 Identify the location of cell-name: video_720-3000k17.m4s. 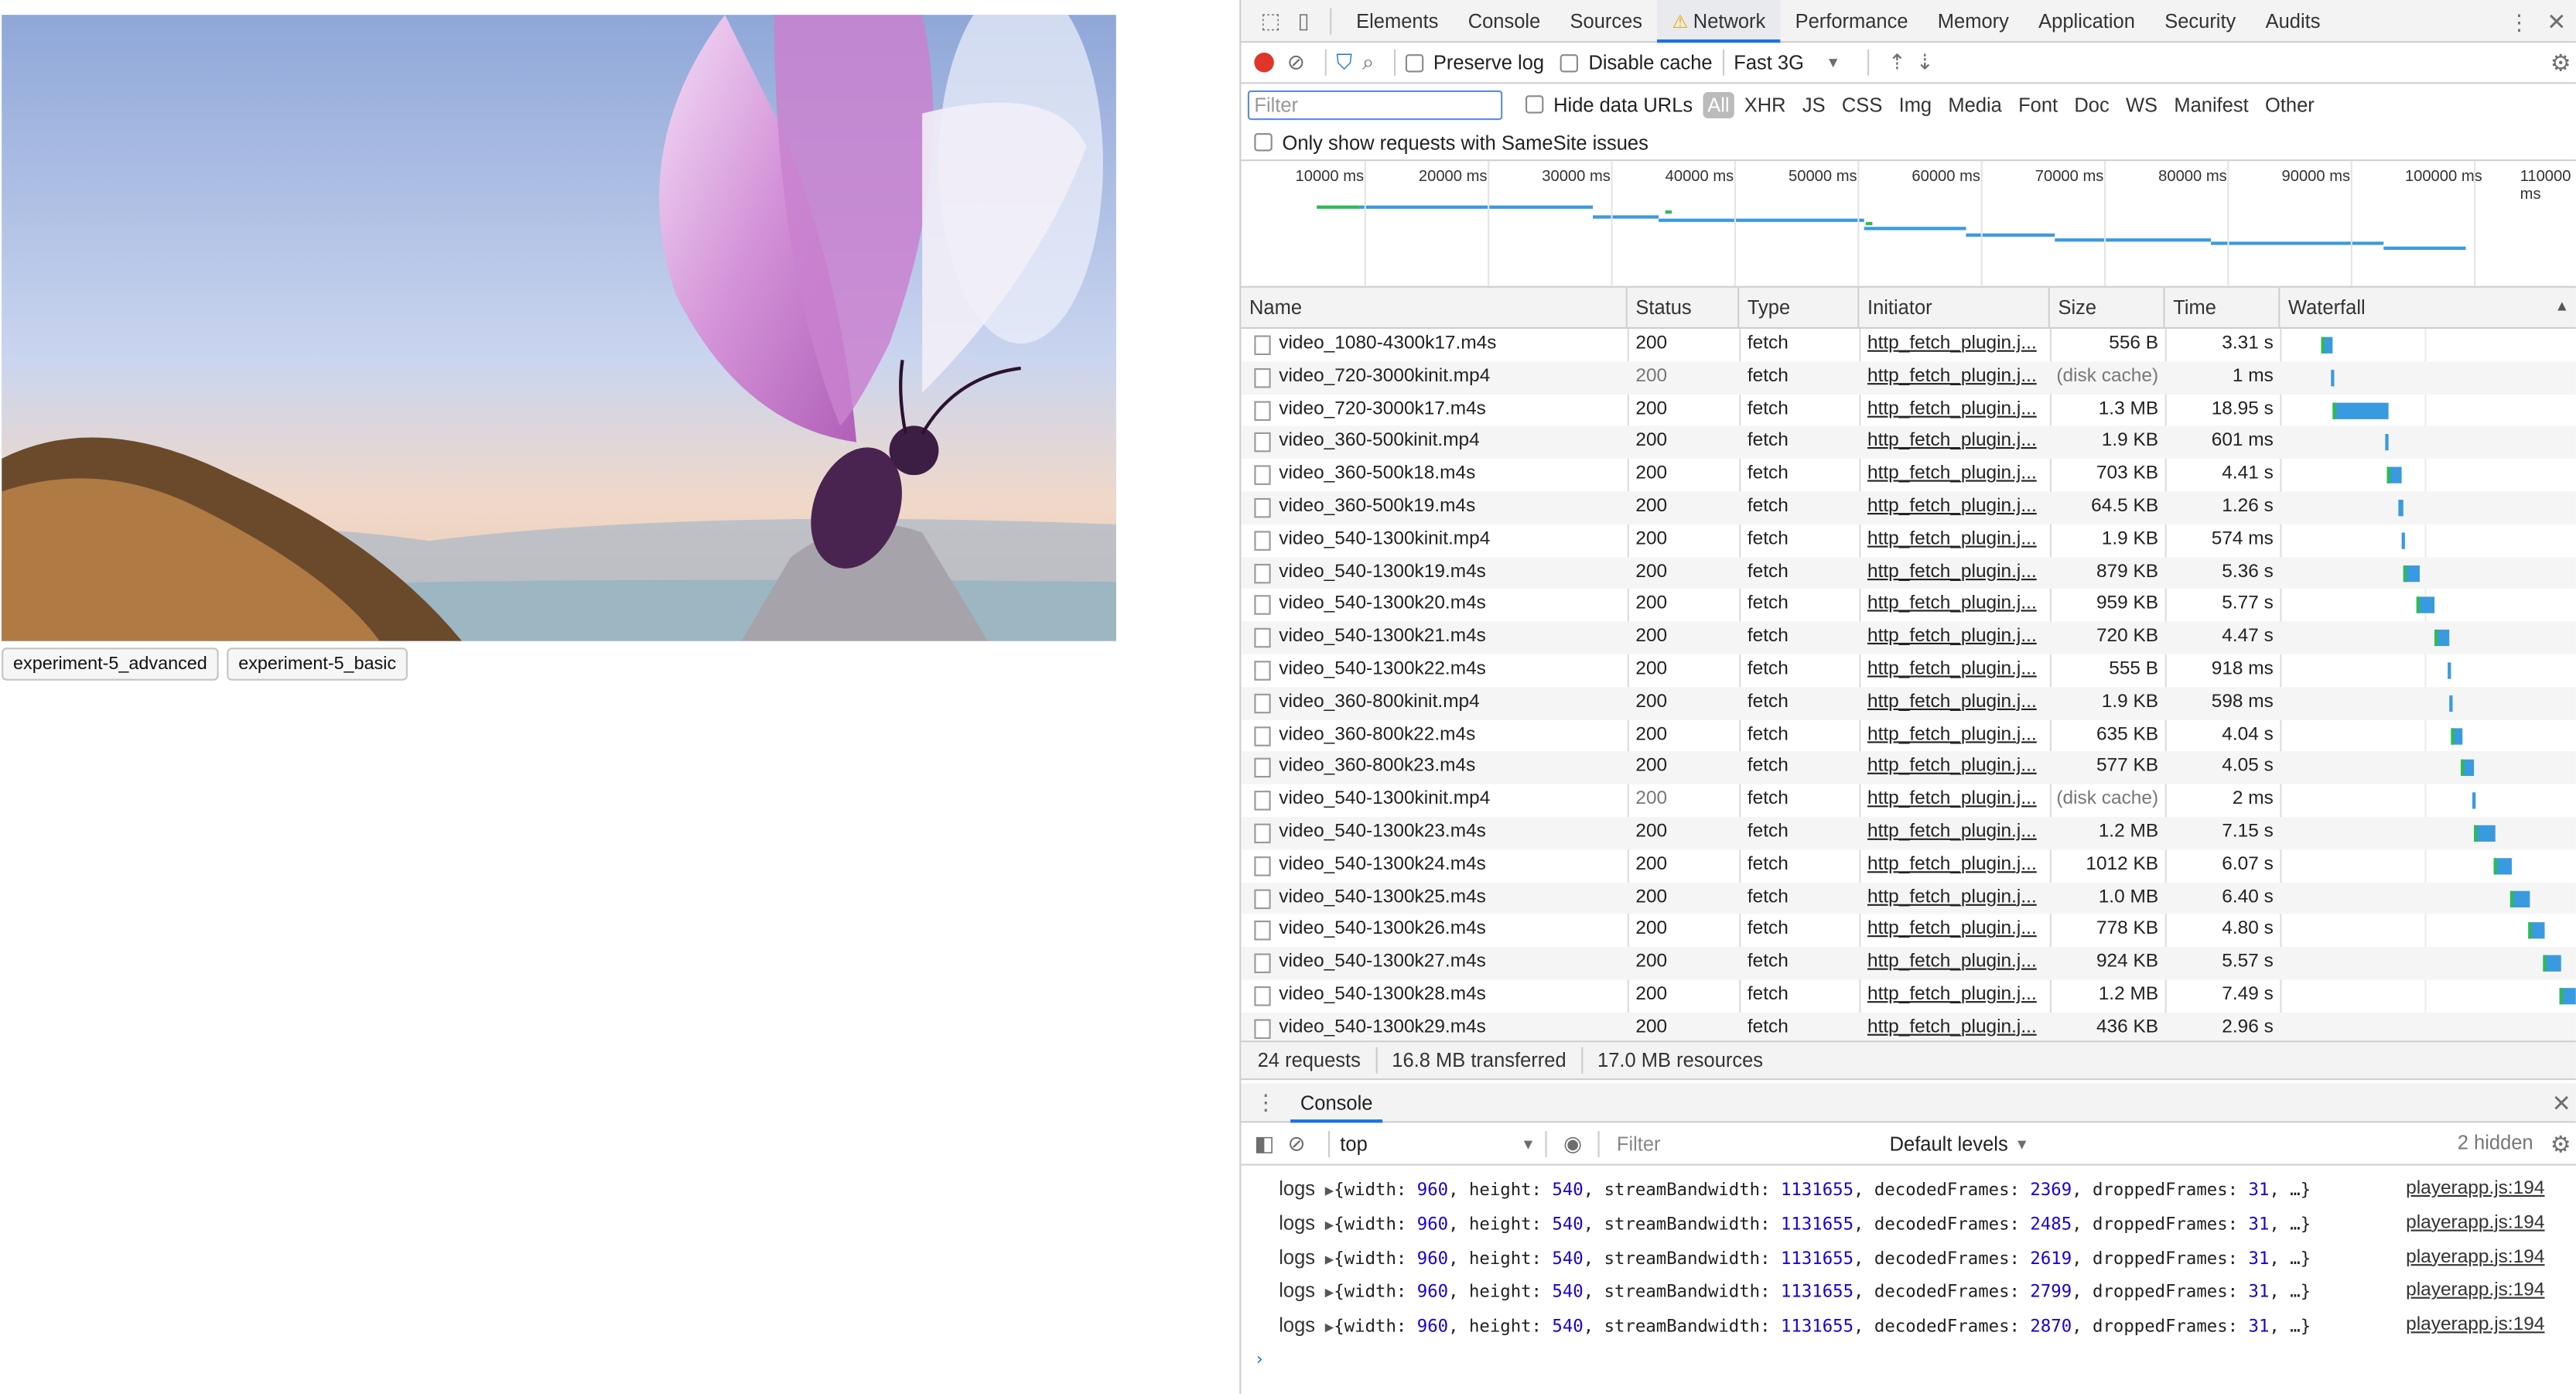
(1451, 410).